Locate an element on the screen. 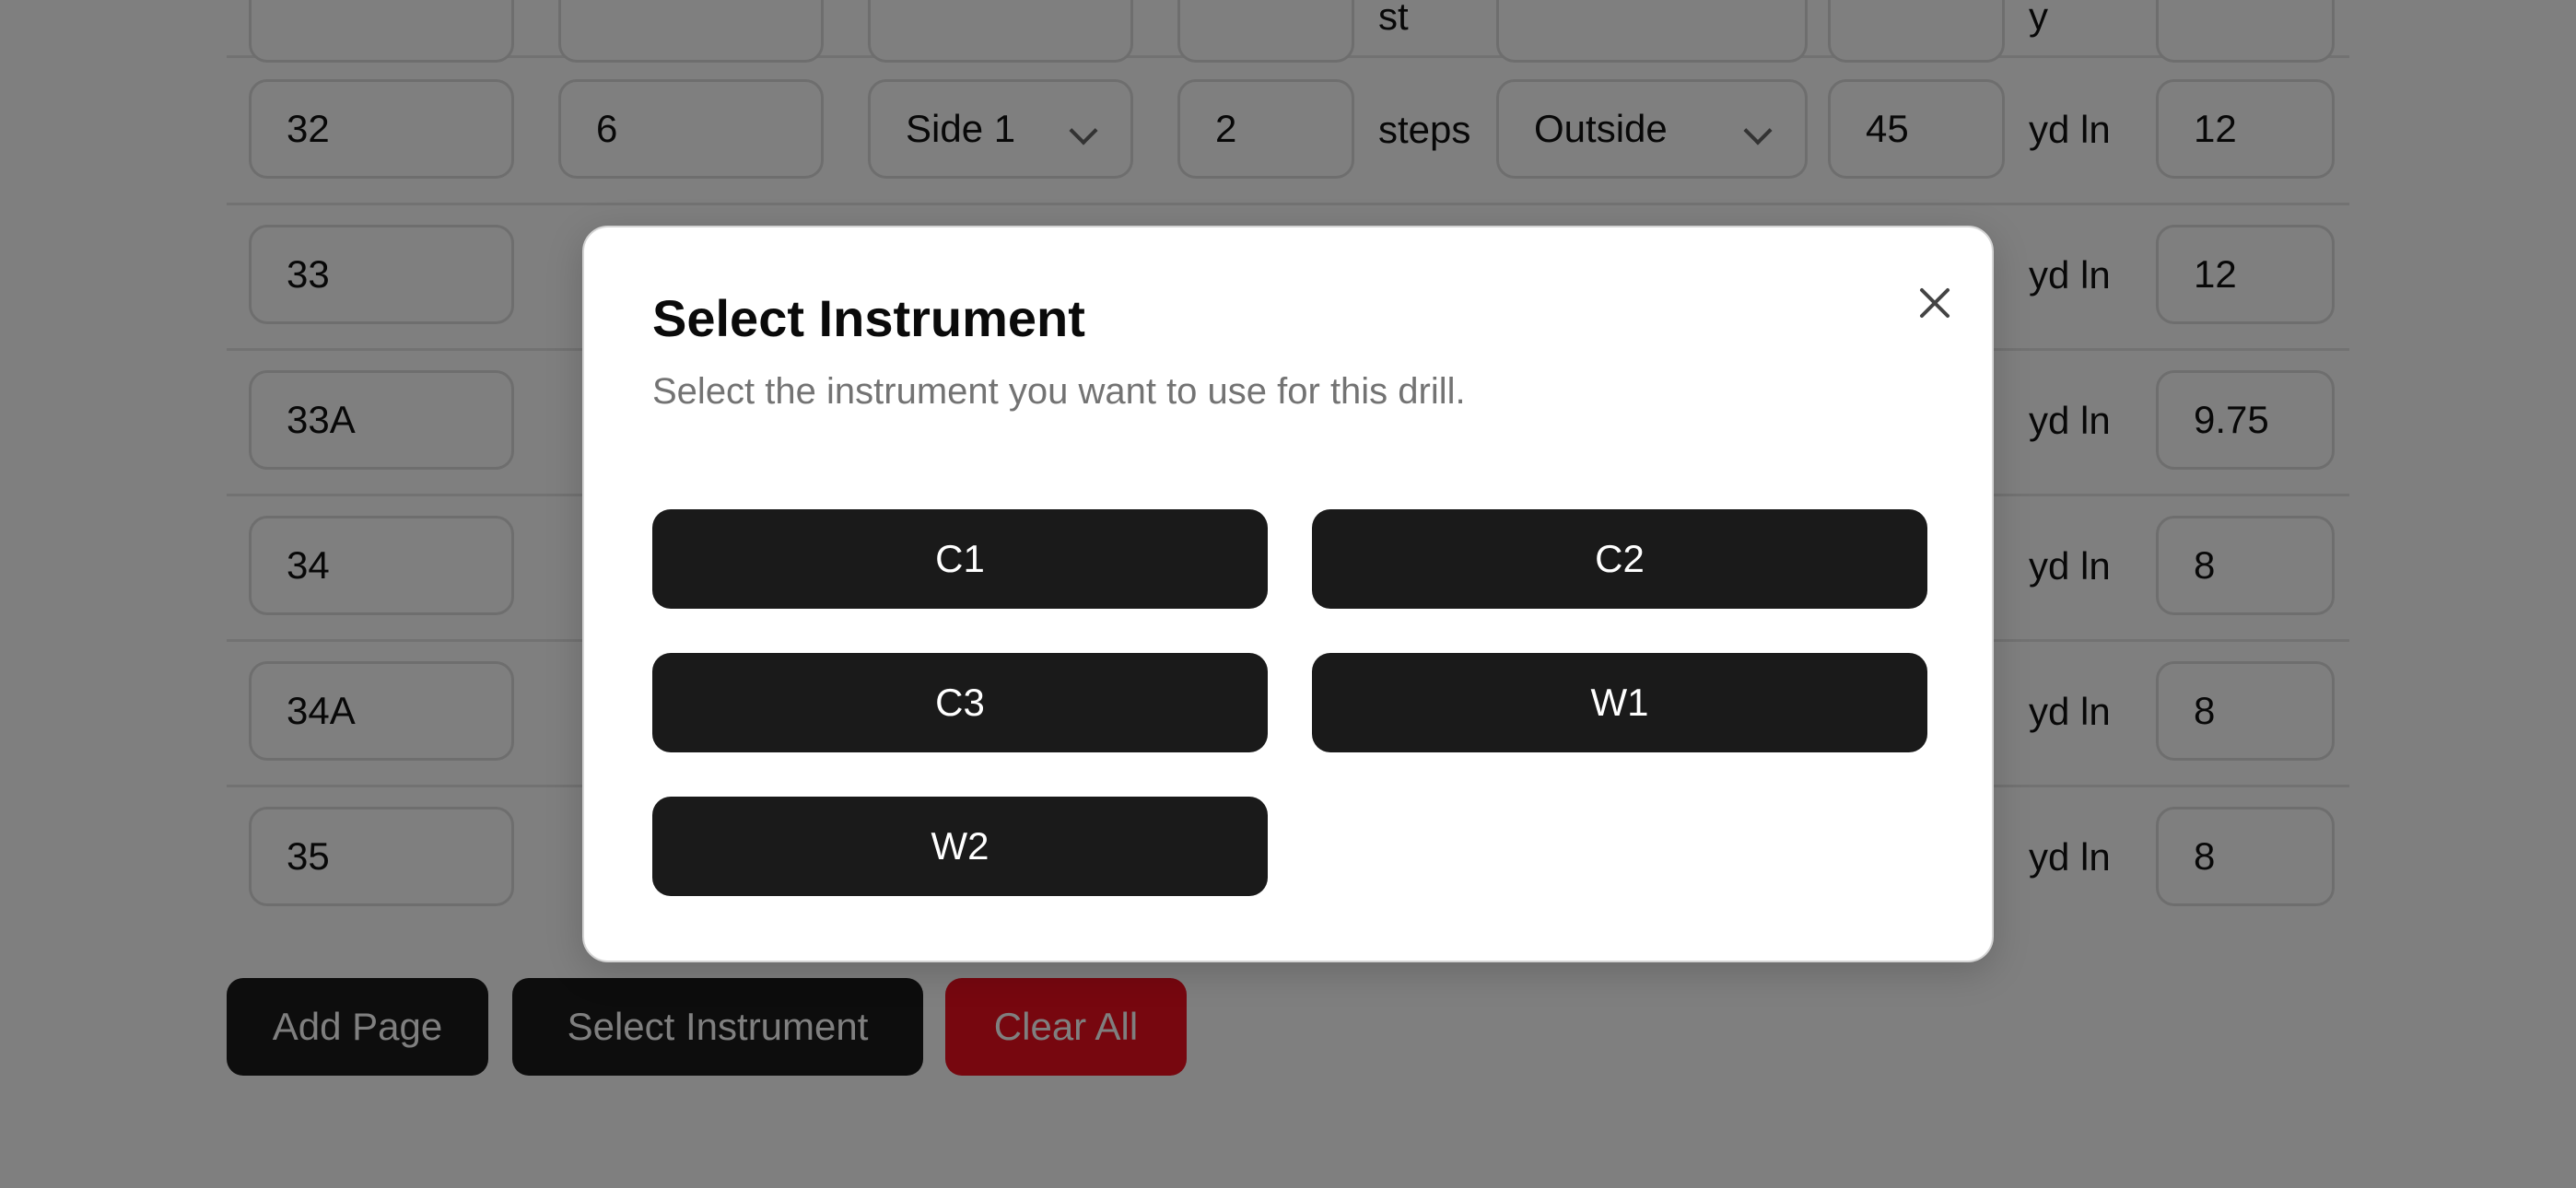  instrument-option-c2: C2 is located at coordinates (1619, 559).